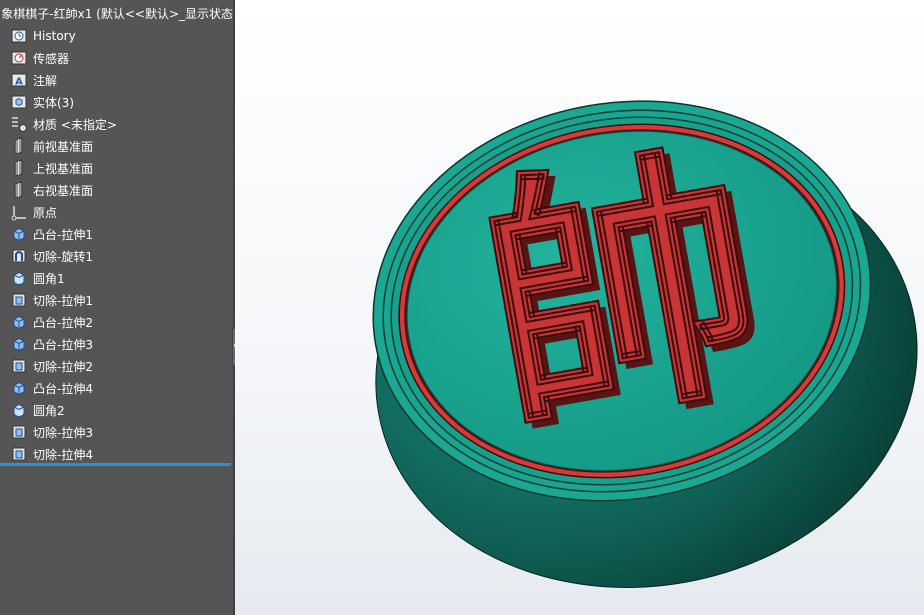 The image size is (924, 615). I want to click on svg-text: A, so click(19, 82).